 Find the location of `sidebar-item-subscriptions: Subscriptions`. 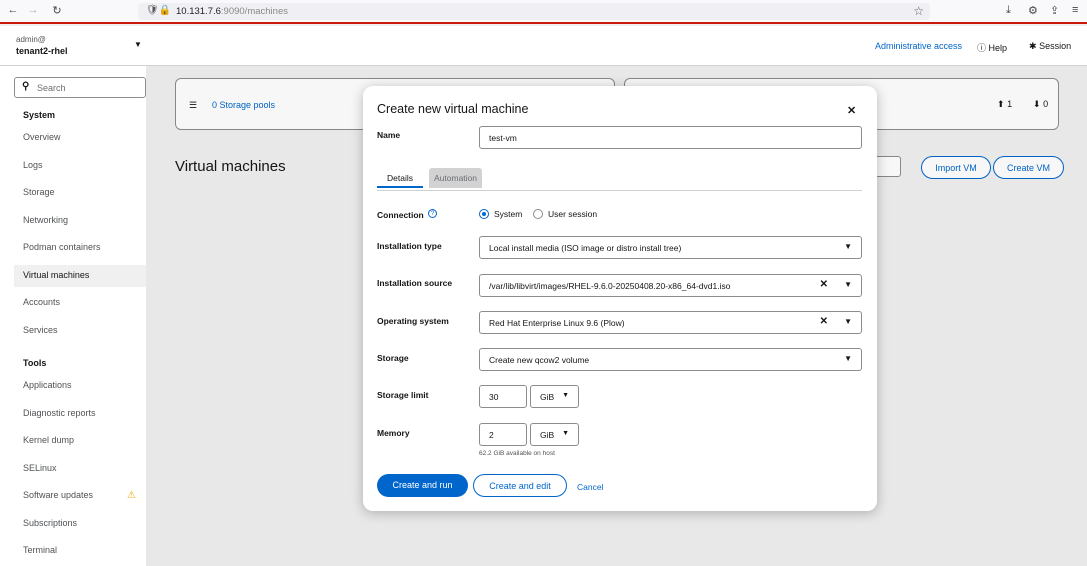

sidebar-item-subscriptions: Subscriptions is located at coordinates (80, 524).